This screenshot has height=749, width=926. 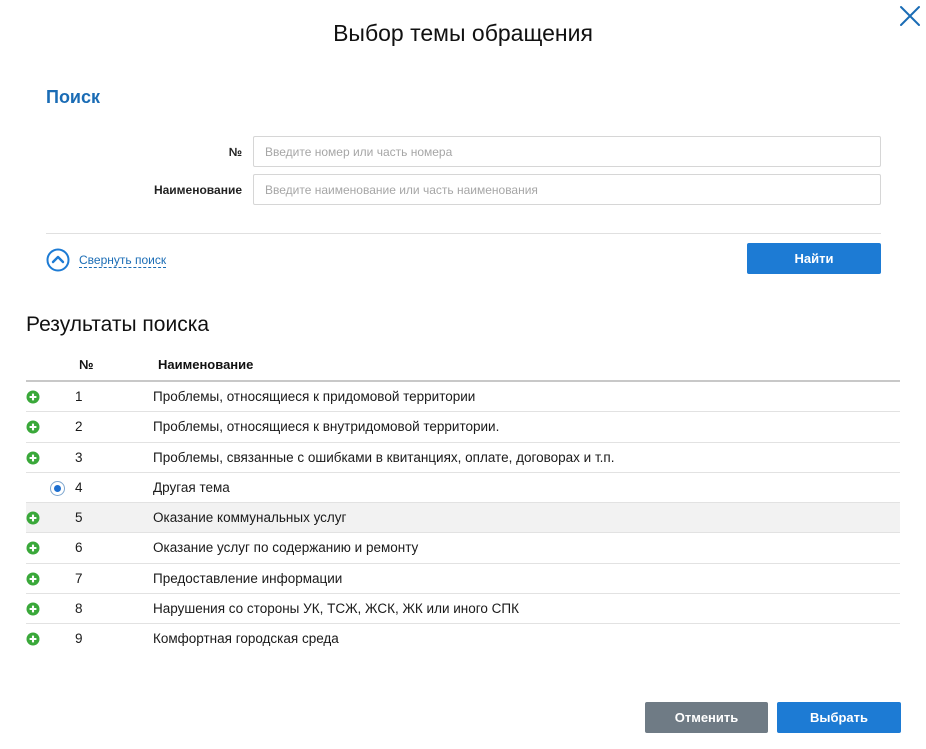 I want to click on row-name: Оказание коммунальных услуг, so click(x=250, y=518).